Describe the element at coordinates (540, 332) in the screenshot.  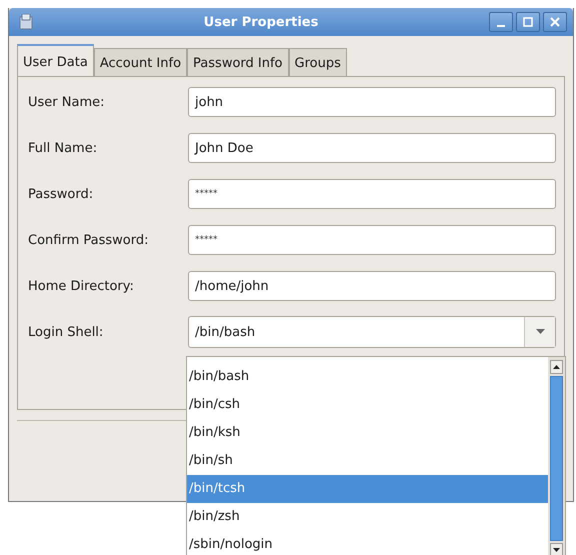
I see `caret-icon` at that location.